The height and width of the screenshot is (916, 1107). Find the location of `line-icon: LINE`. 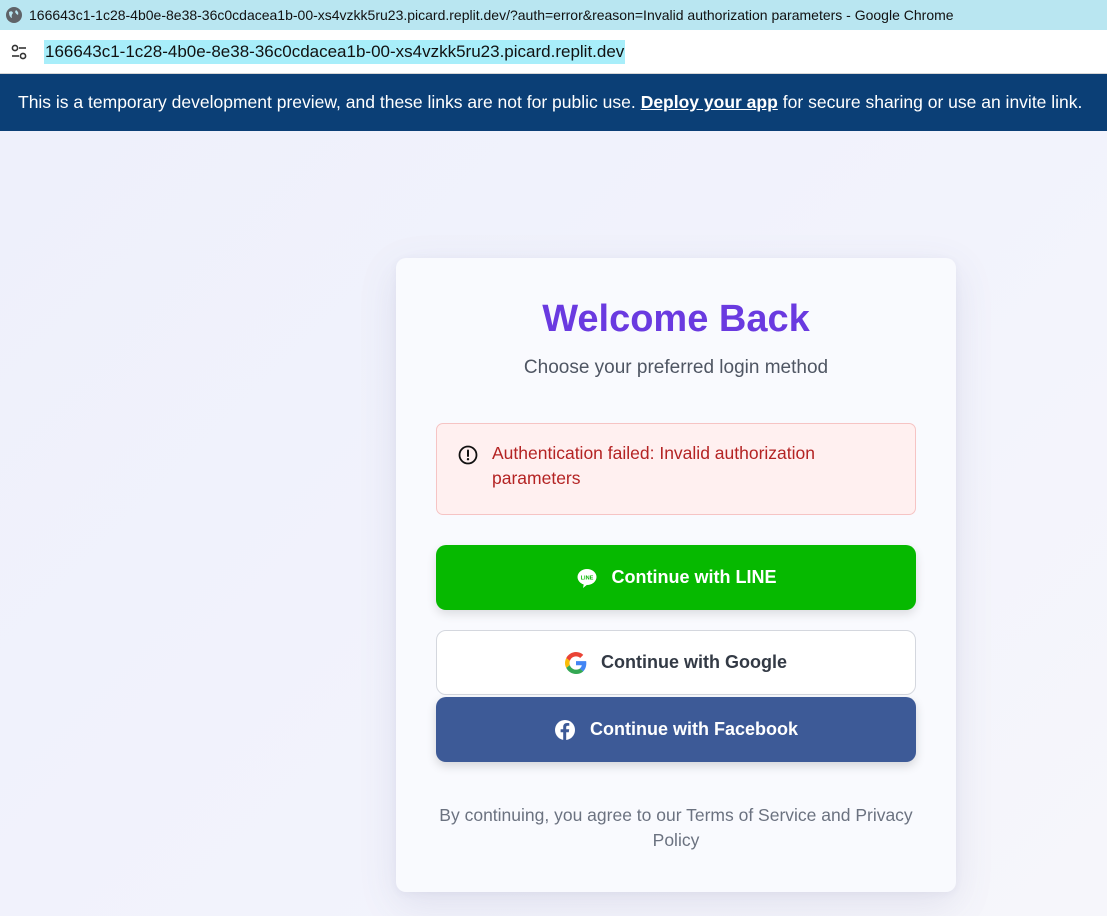

line-icon: LINE is located at coordinates (587, 578).